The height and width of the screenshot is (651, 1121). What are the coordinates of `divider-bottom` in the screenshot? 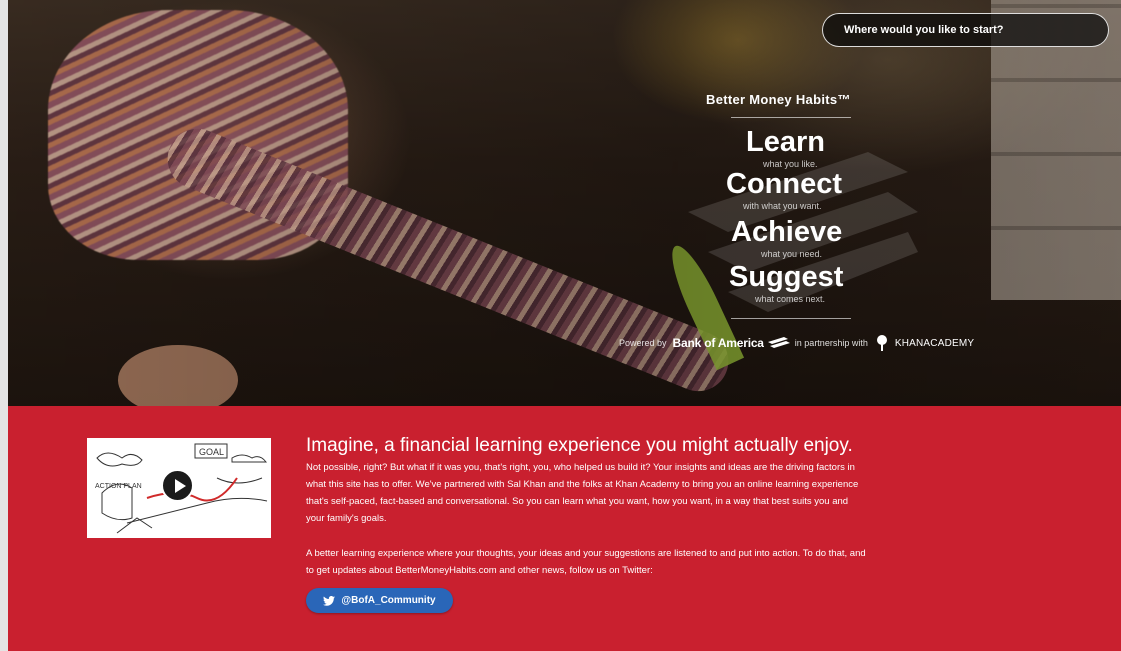 It's located at (791, 318).